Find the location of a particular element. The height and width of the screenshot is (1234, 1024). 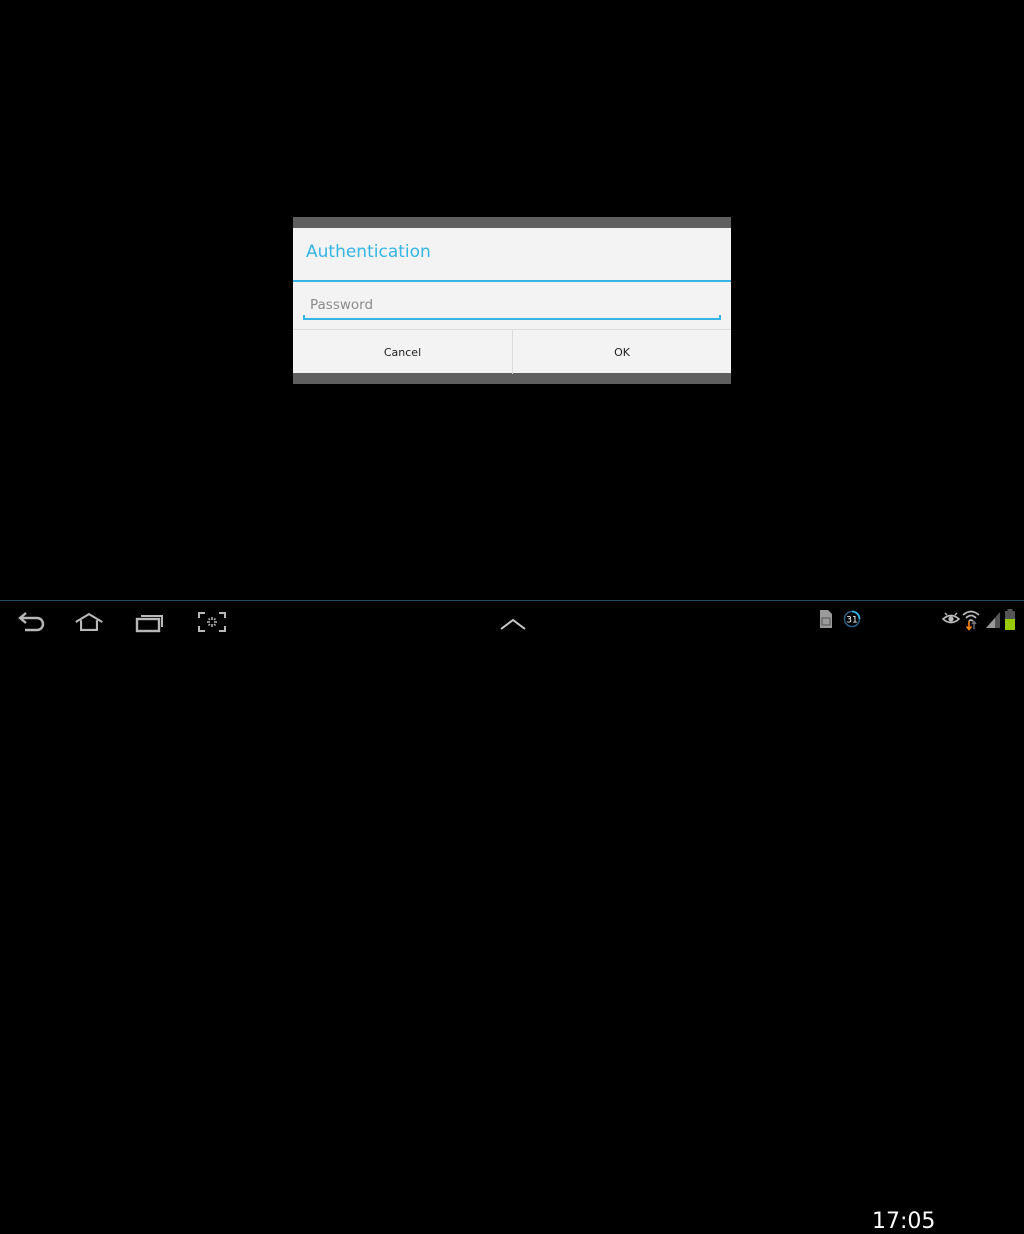

password-field-container is located at coordinates (512, 307).